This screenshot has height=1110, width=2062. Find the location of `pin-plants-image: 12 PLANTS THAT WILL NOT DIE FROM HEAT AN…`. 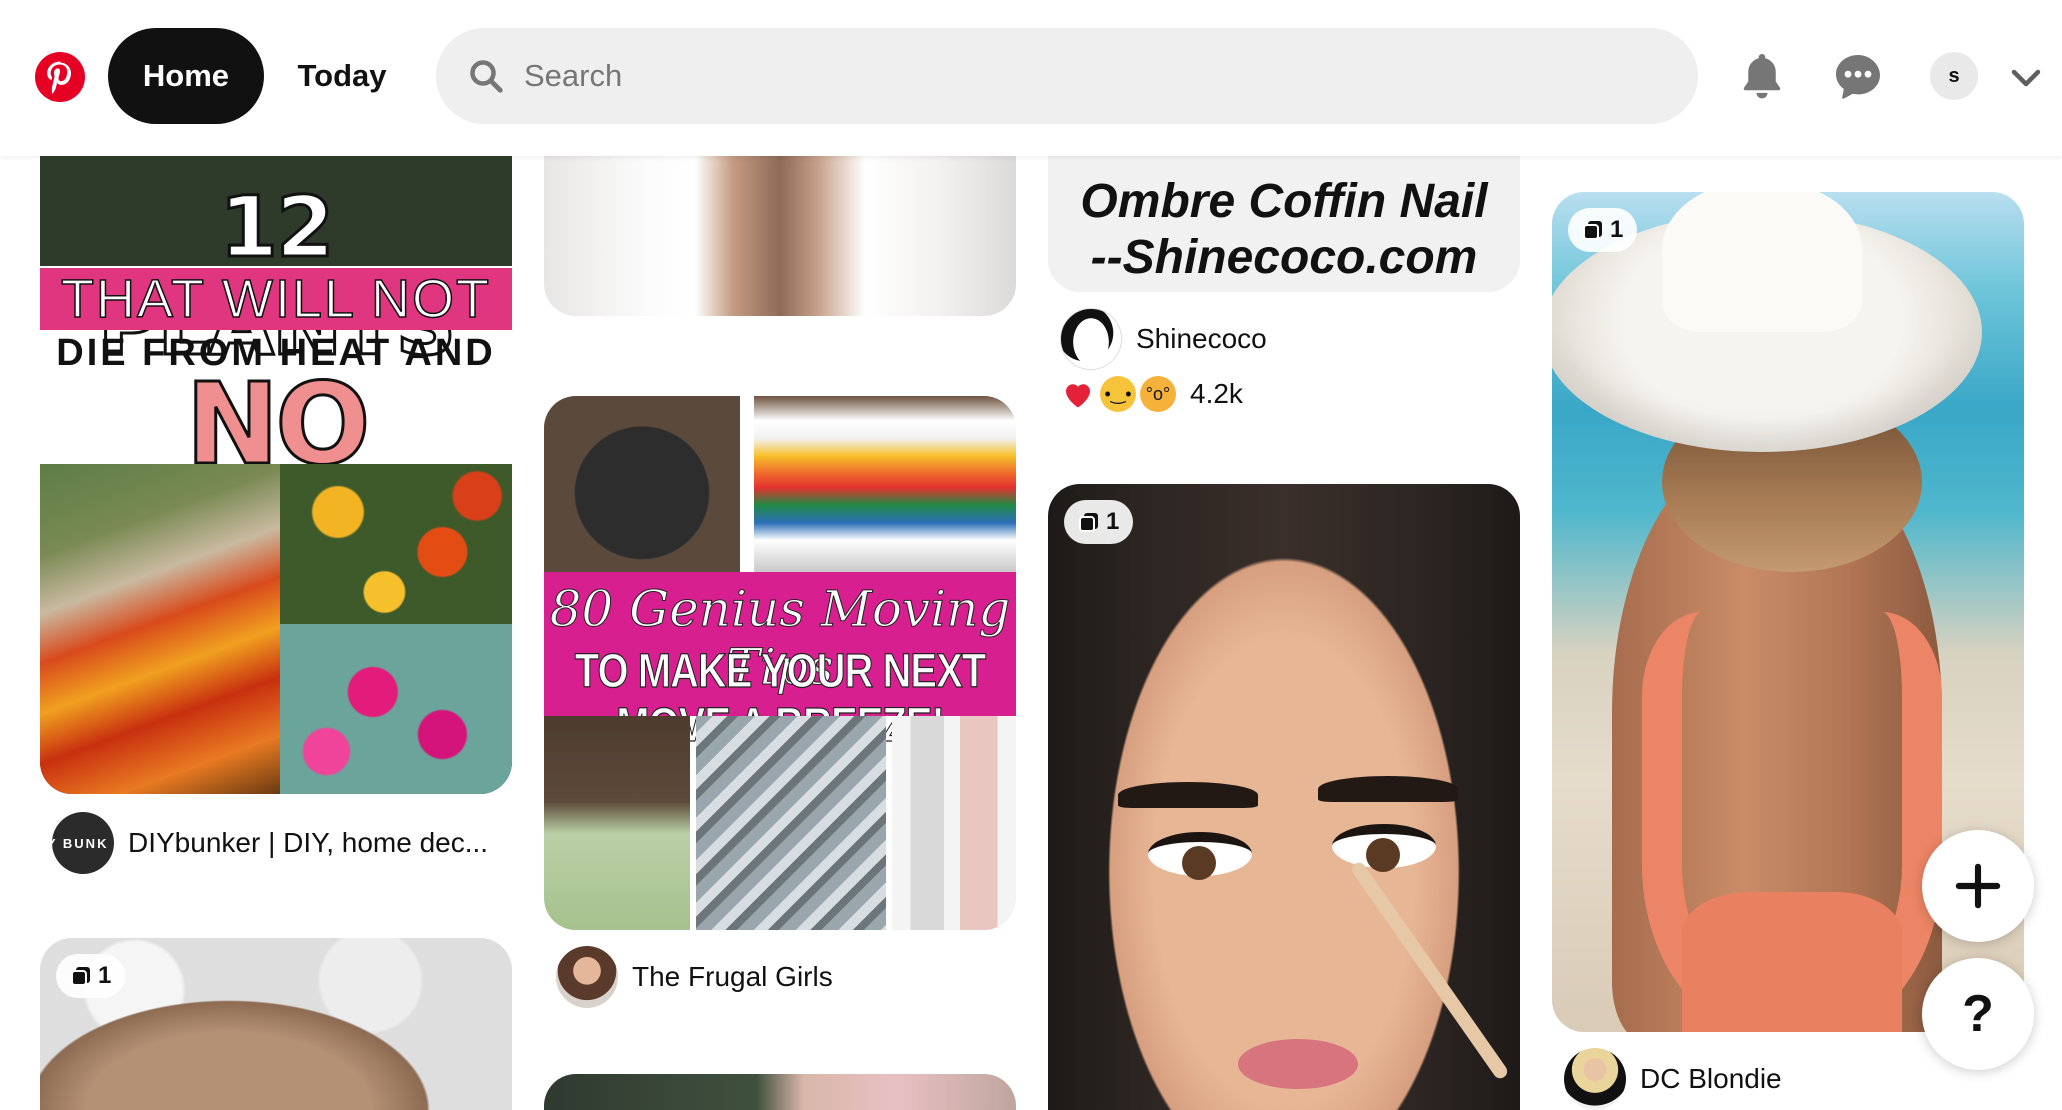

pin-plants-image: 12 PLANTS THAT WILL NOT DIE FROM HEAT AN… is located at coordinates (276, 475).